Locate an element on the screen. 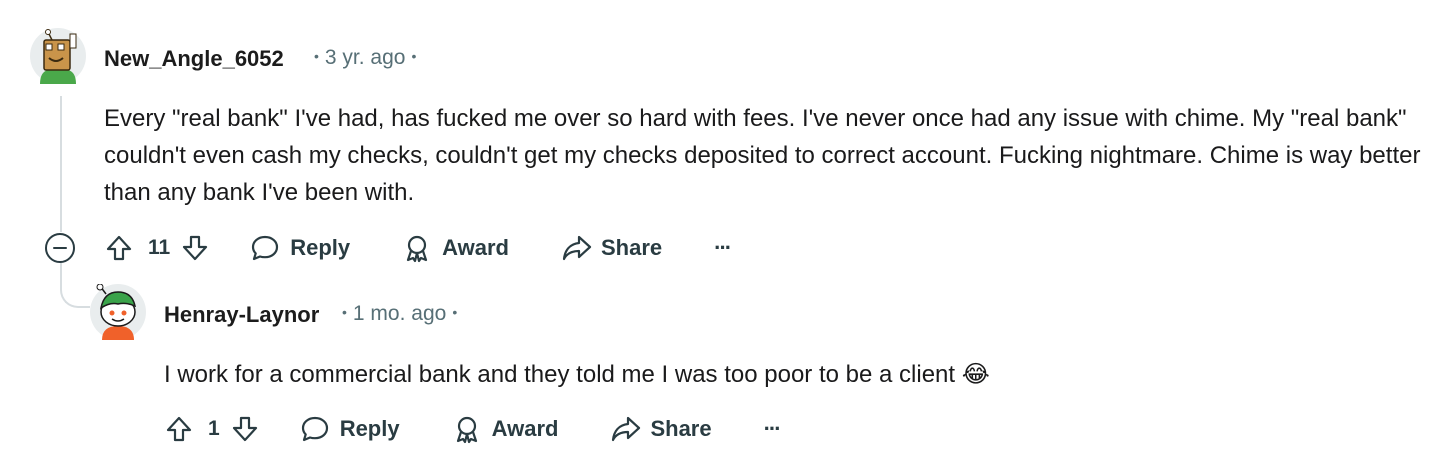 Image resolution: width=1456 pixels, height=472 pixels. laughing-tears-emoji: 😂 is located at coordinates (975, 374).